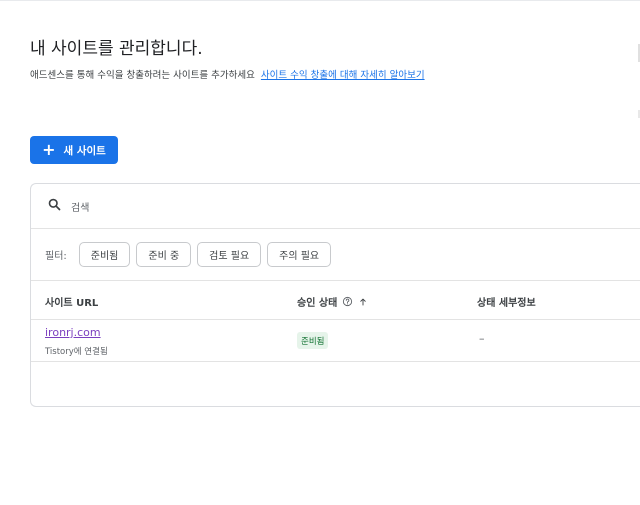 This screenshot has width=640, height=505. Describe the element at coordinates (76, 352) in the screenshot. I see `site-platform-text: Tistory에 연결됨` at that location.